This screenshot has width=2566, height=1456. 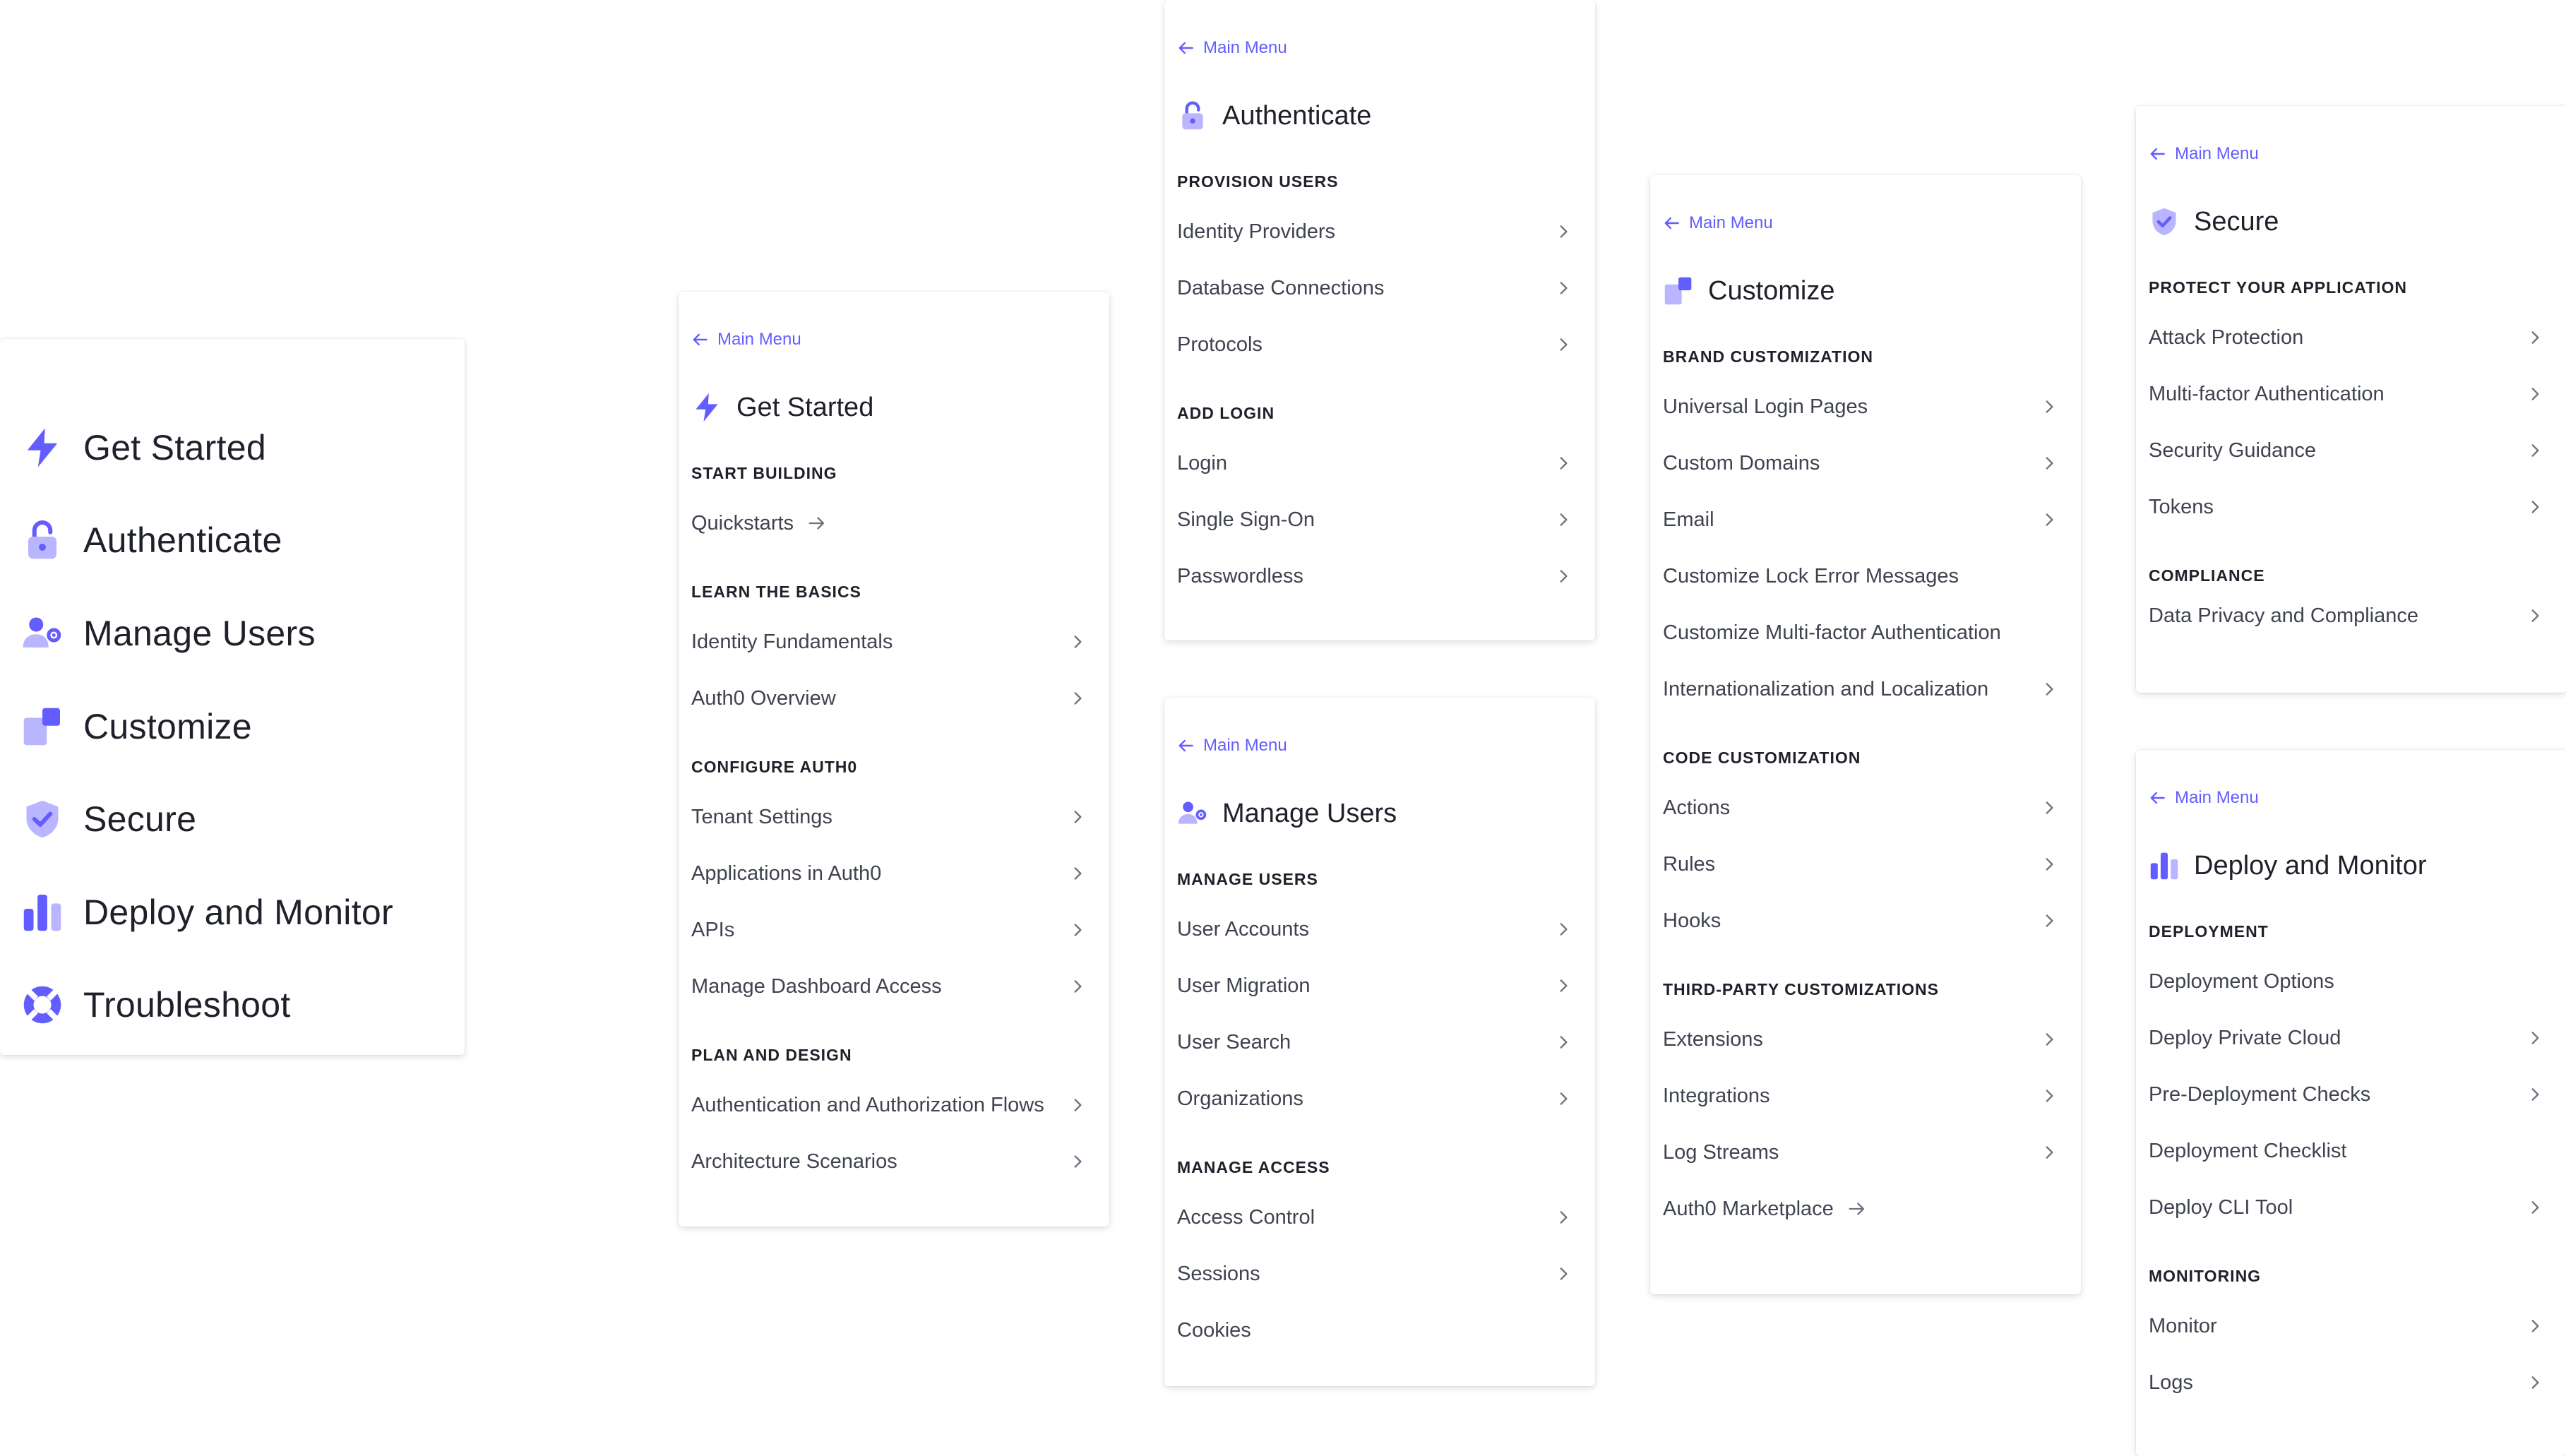 I want to click on nav-item-tenant-settings: Tenant Settings, so click(x=889, y=817).